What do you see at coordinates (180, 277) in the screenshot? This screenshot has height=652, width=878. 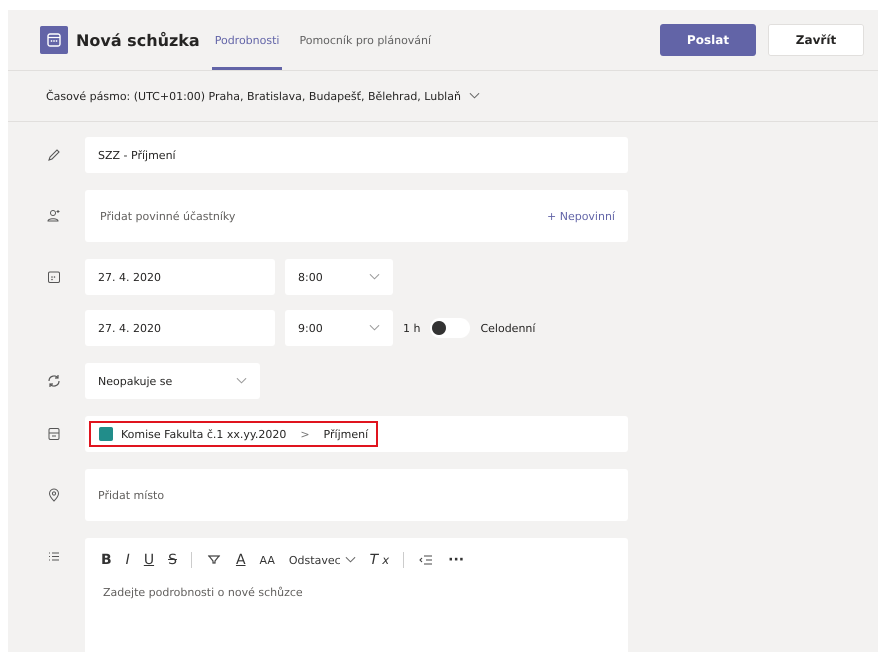 I see `start-date-field: 27. 4. 2020` at bounding box center [180, 277].